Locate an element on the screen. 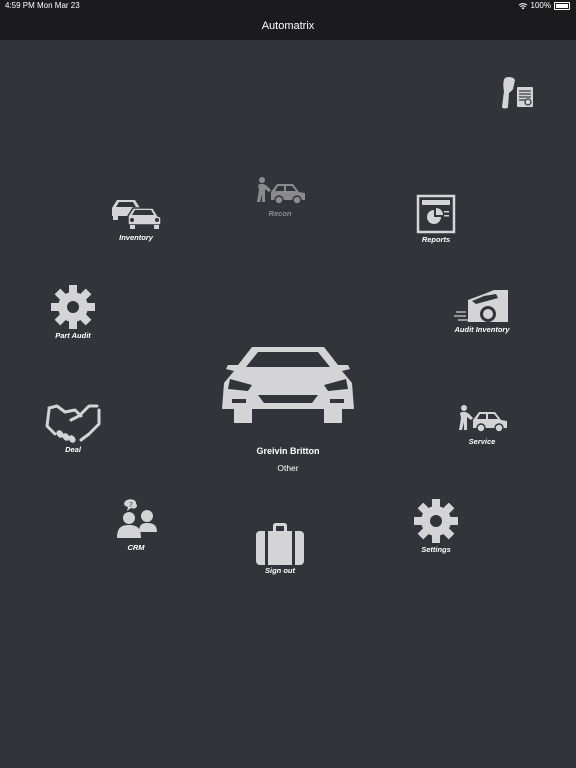 This screenshot has width=576, height=768. menu-inventory: Inventory is located at coordinates (136, 219).